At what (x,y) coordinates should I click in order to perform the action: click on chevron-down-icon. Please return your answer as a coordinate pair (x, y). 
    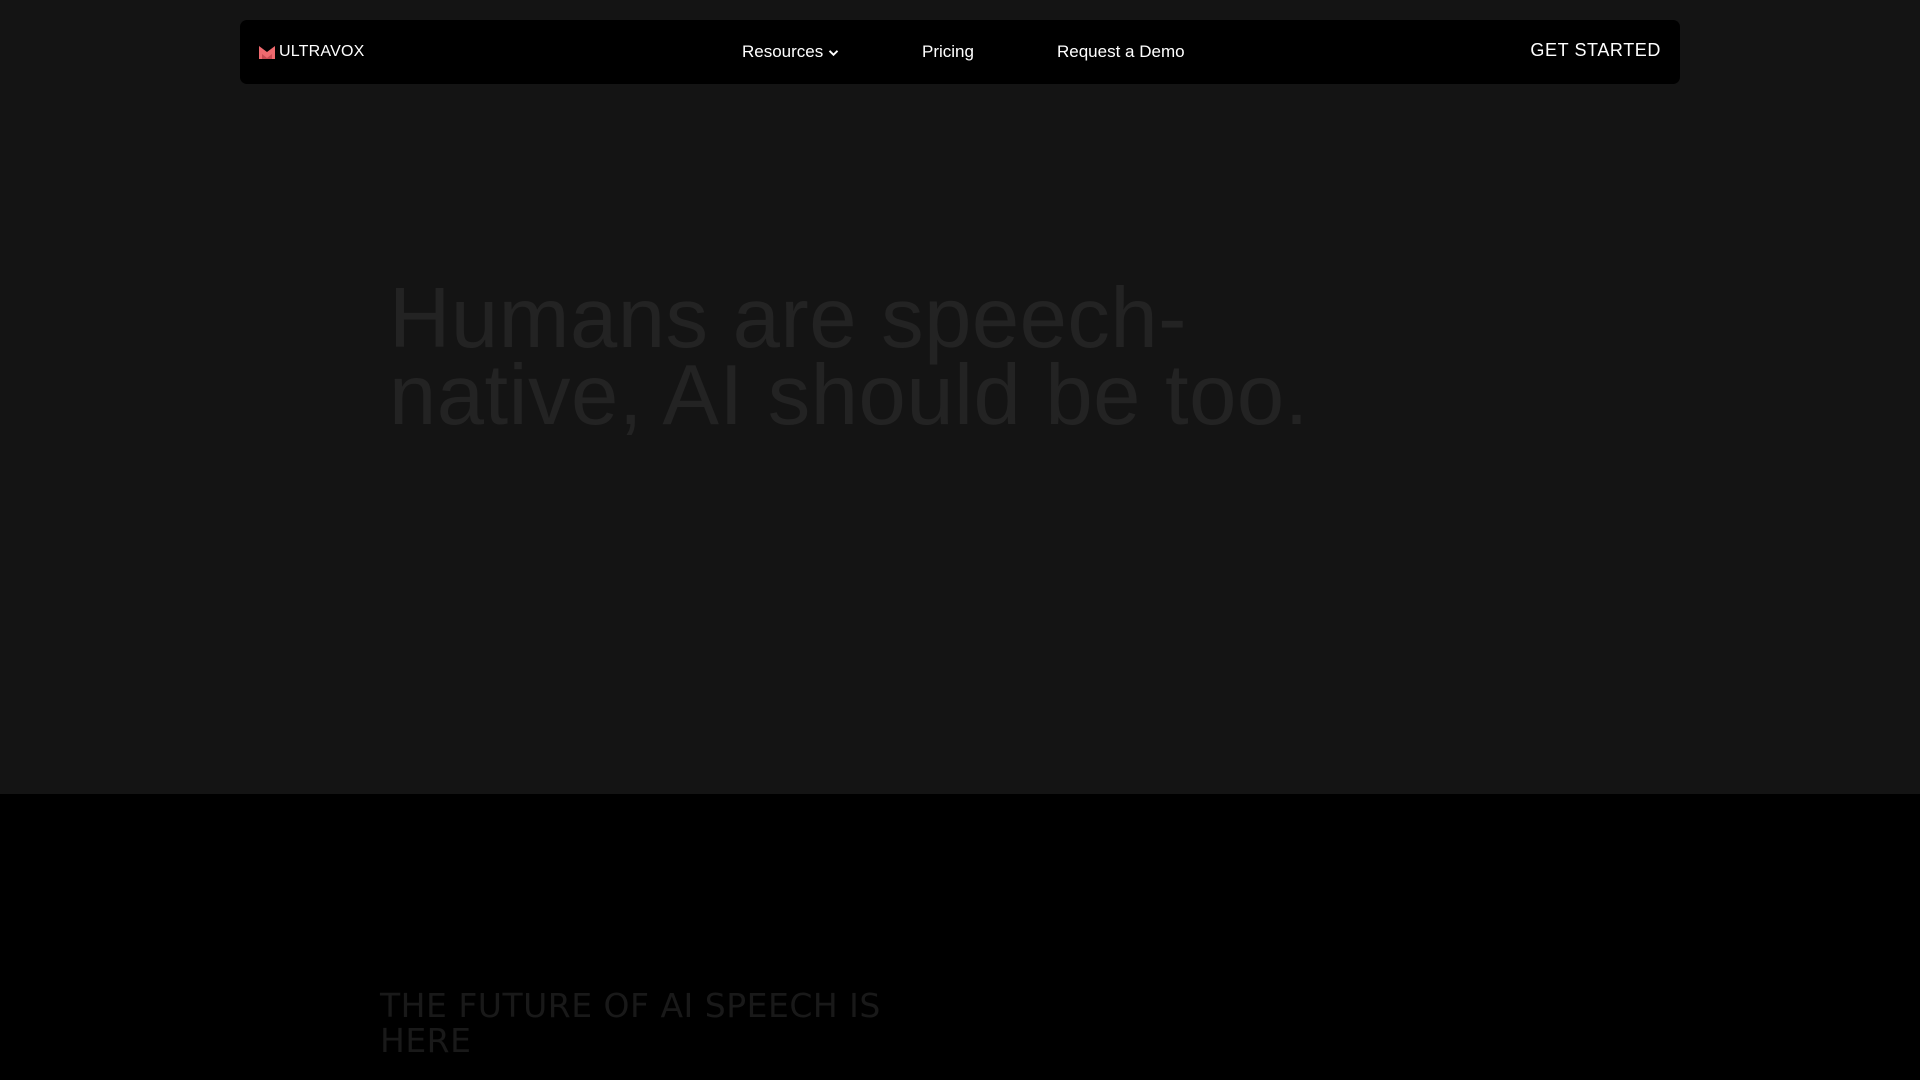
    Looking at the image, I should click on (834, 52).